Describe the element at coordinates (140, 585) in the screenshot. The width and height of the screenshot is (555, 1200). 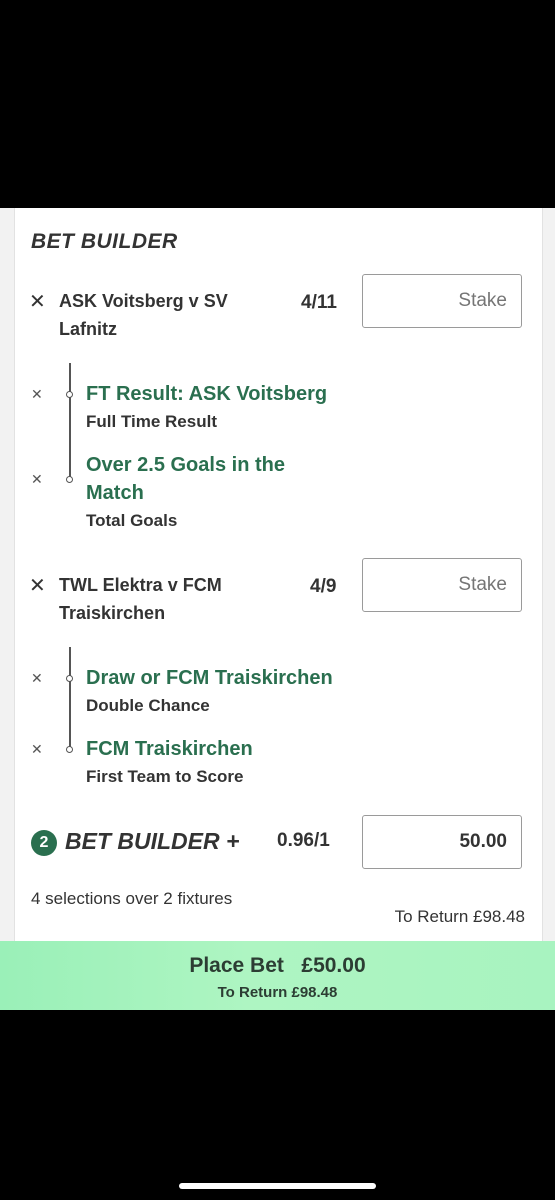
I see `fixture-name-line1: TWL Elektra v FCM` at that location.